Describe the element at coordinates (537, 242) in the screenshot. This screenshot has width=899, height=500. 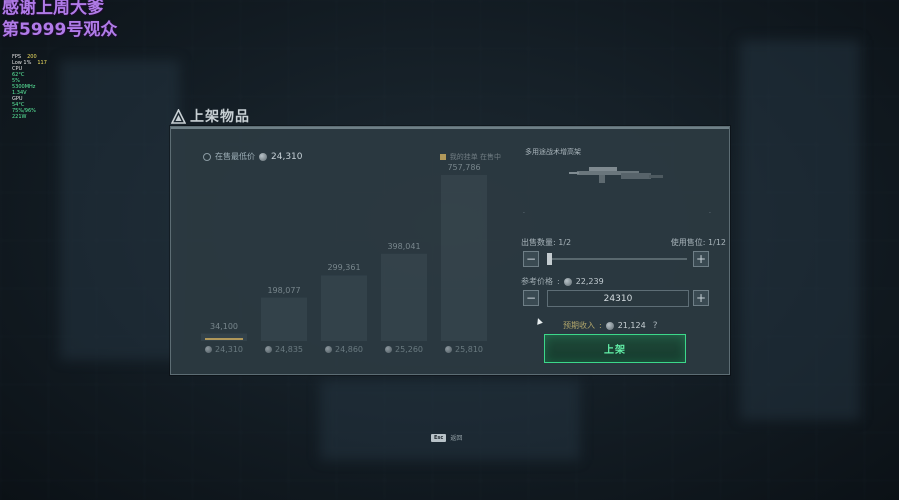
I see `quantity-label: 出售数量` at that location.